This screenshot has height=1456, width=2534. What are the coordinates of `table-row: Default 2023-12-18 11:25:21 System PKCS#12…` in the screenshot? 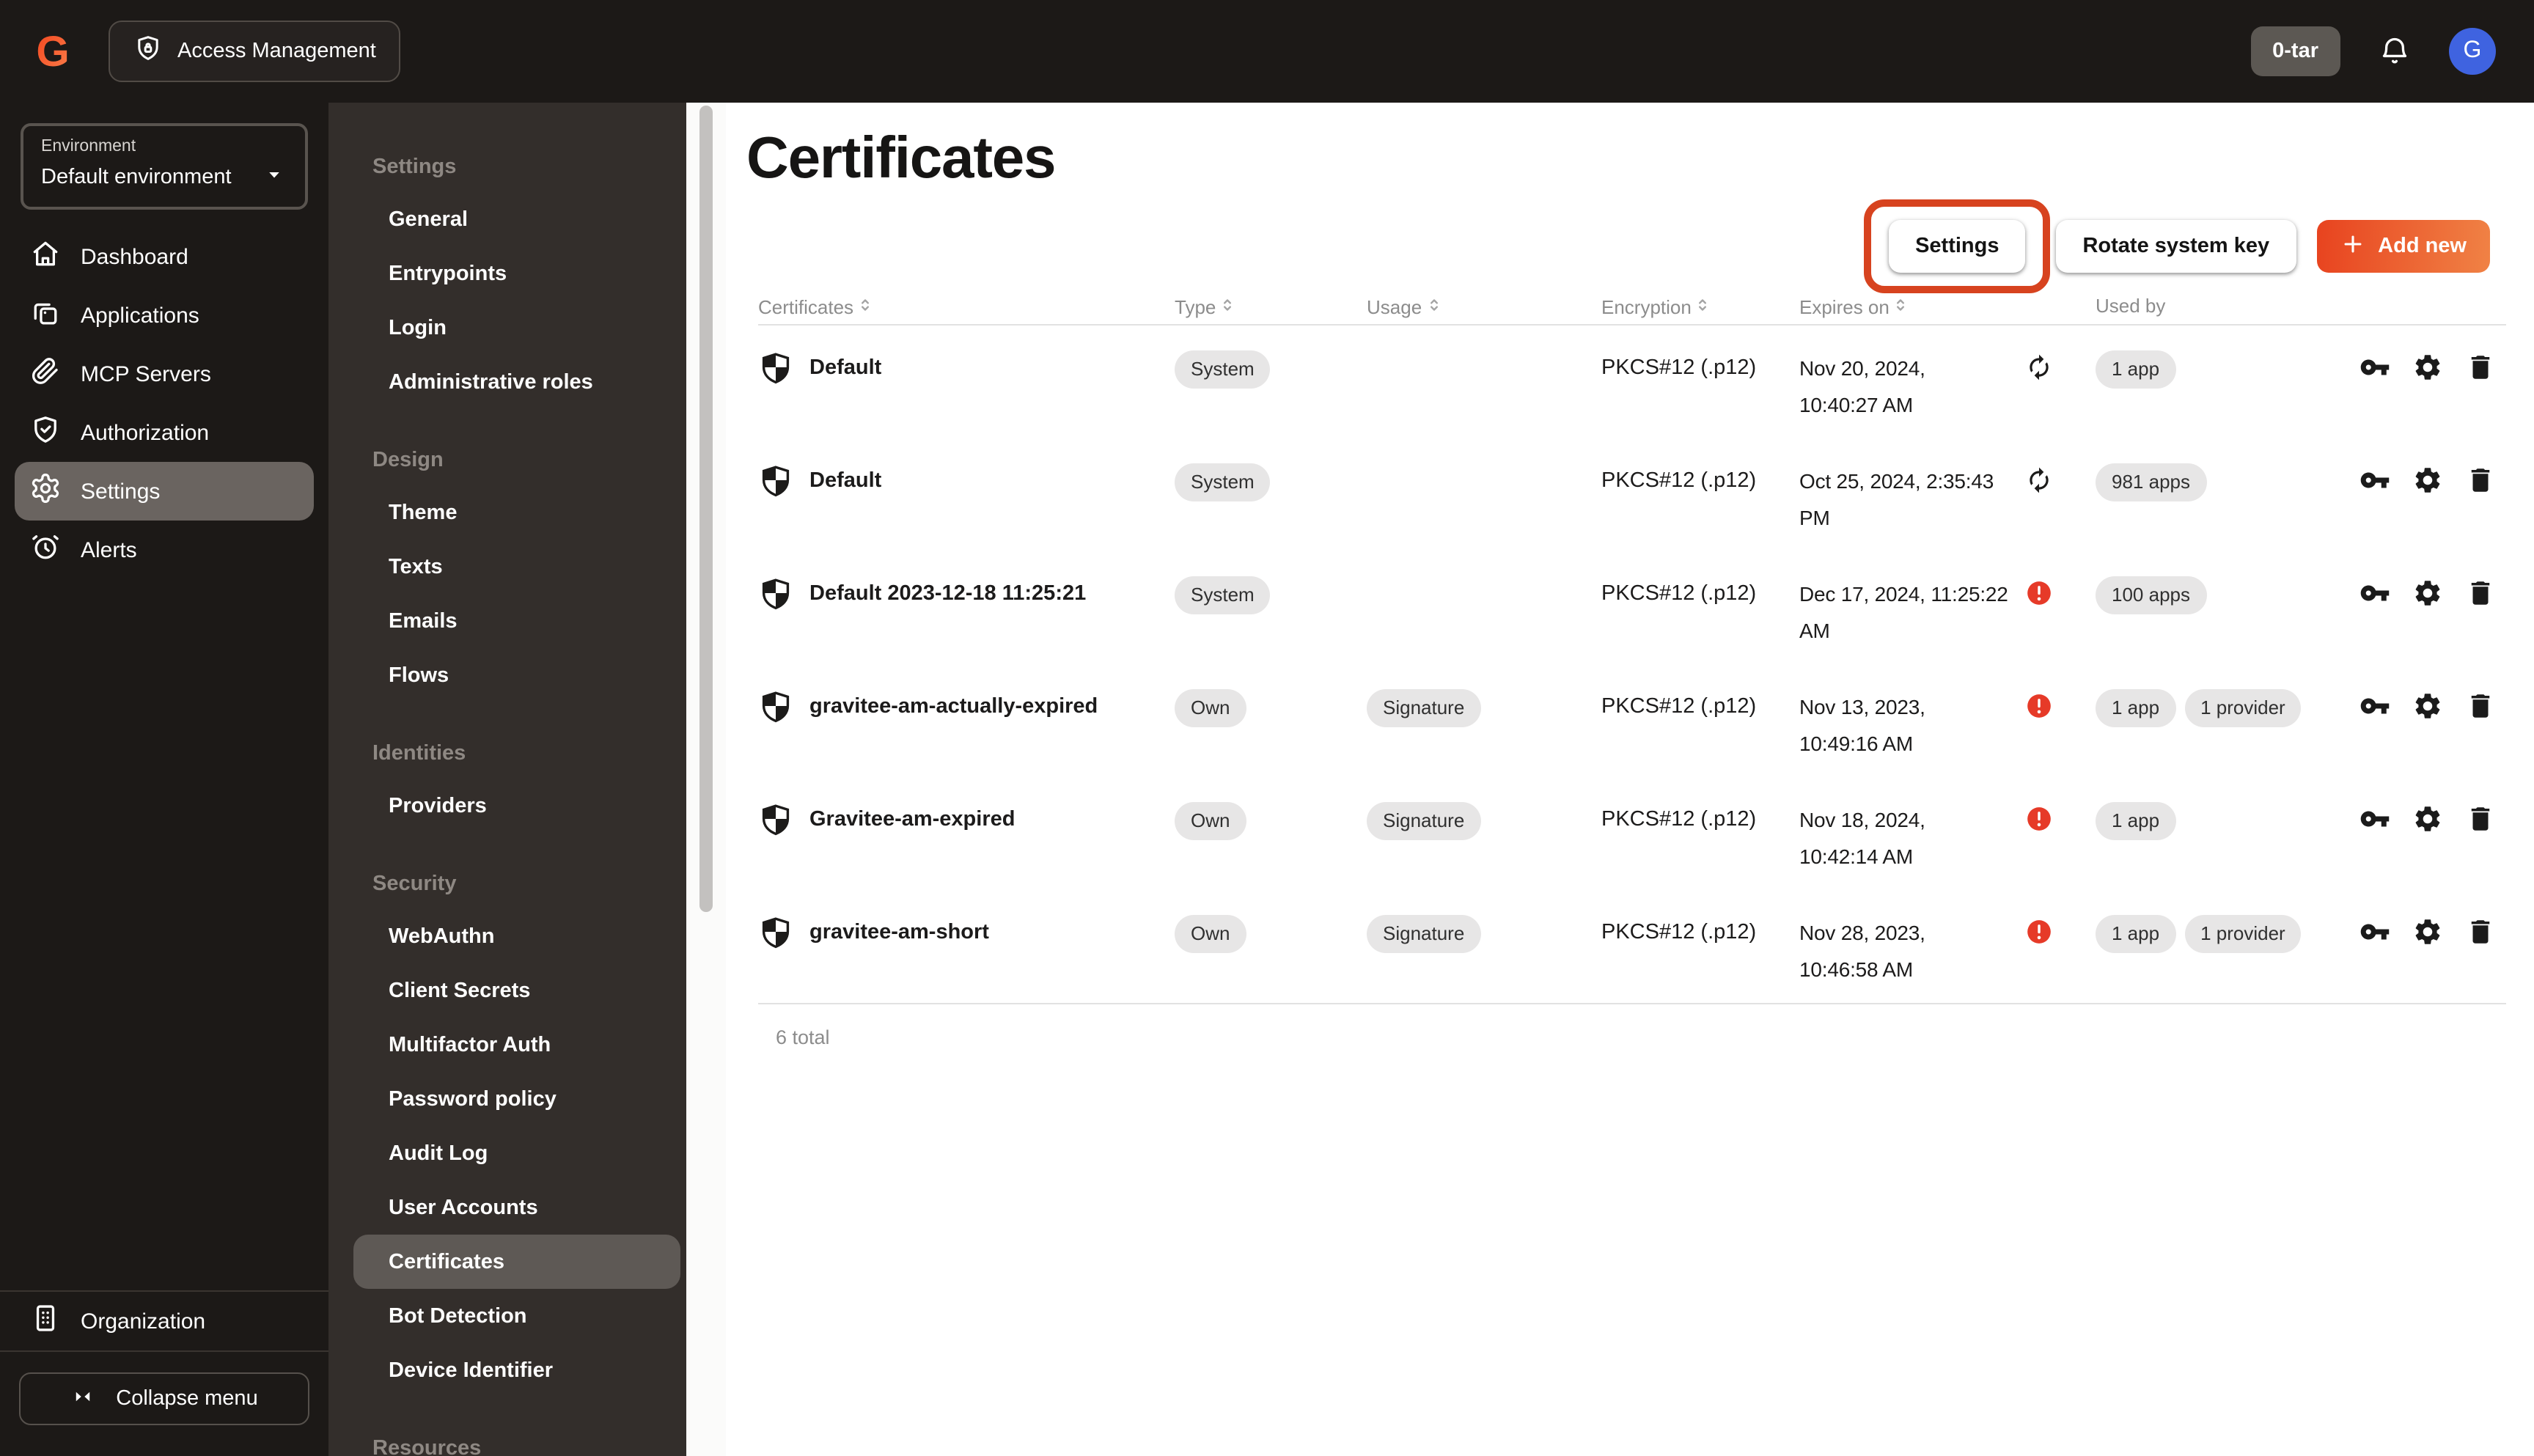 It's located at (1632, 607).